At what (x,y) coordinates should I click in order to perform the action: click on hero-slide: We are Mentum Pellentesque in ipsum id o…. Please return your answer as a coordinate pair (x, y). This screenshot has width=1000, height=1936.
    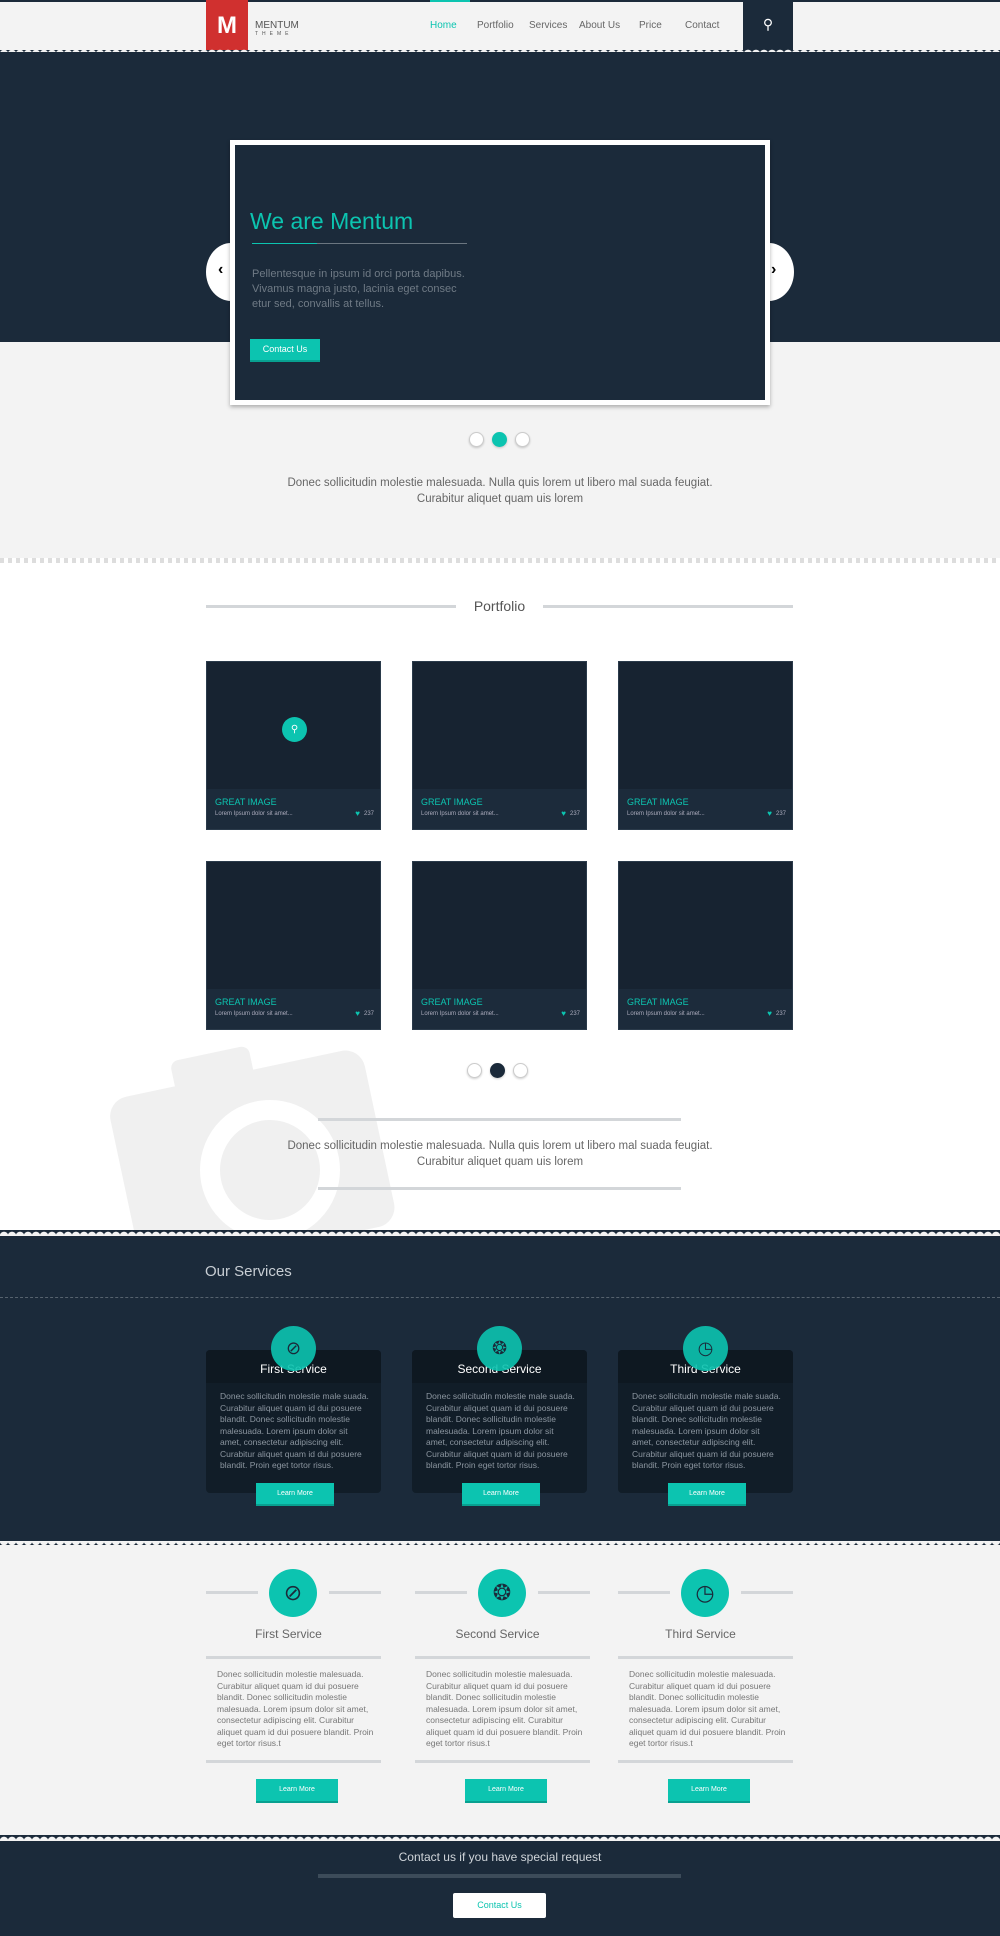
    Looking at the image, I should click on (500, 272).